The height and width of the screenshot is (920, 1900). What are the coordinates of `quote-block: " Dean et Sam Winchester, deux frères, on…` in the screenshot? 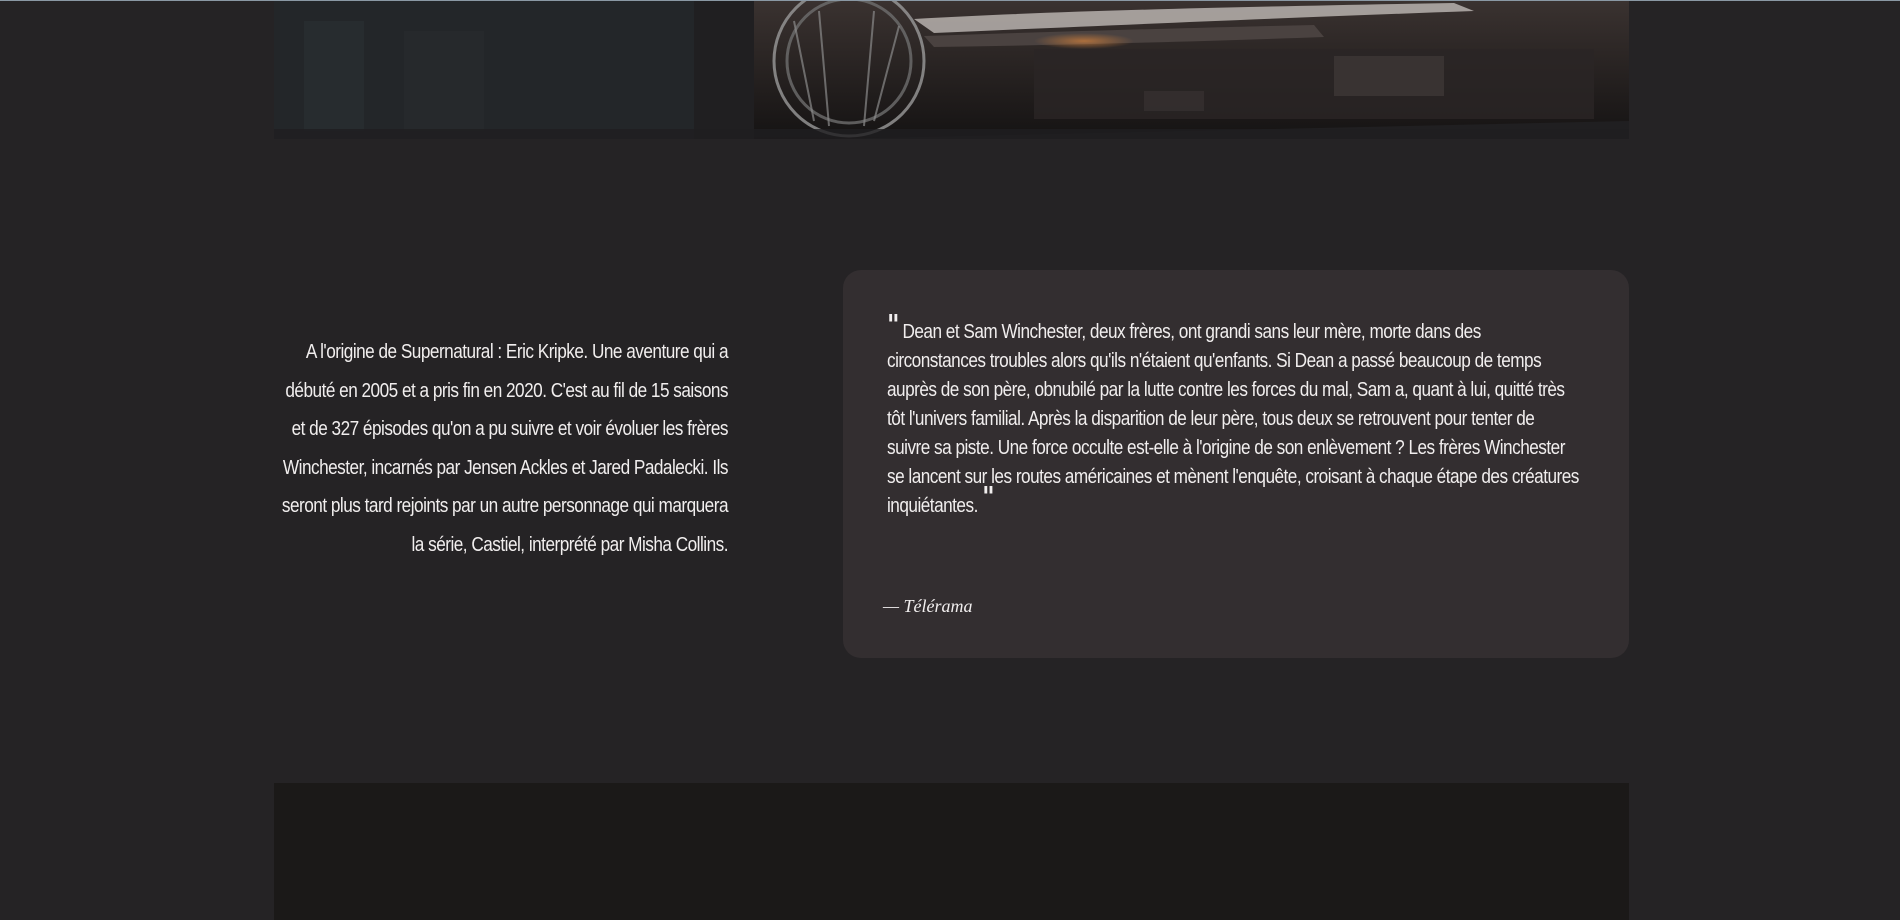 It's located at (1233, 416).